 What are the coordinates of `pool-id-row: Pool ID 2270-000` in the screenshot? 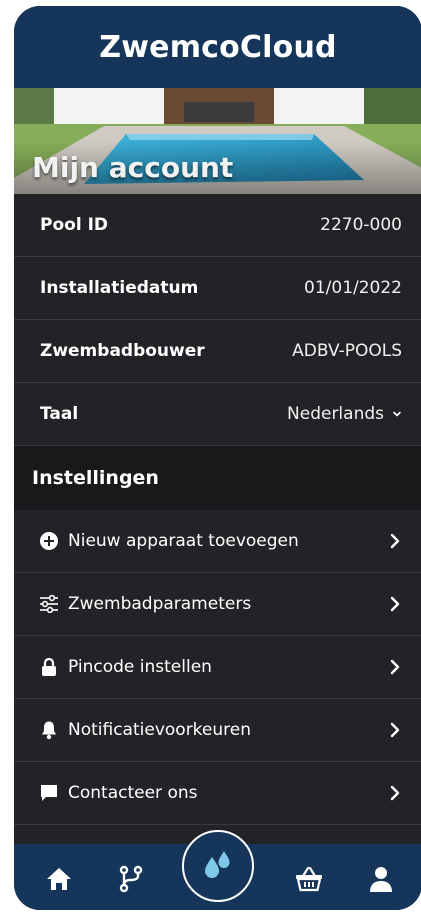 It's located at (217, 225).